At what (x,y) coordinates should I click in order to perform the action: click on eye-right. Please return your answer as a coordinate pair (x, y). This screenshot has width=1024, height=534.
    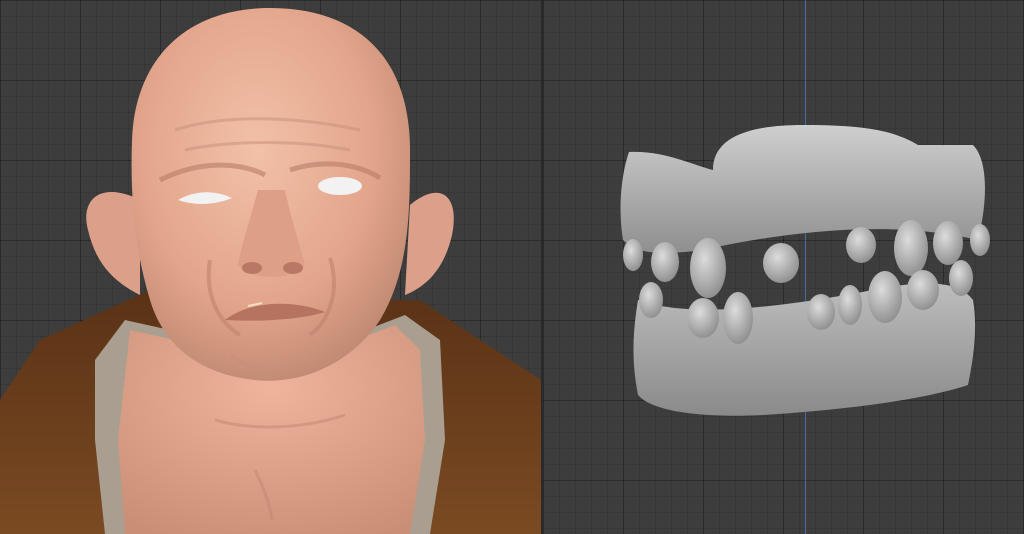
    Looking at the image, I should click on (340, 186).